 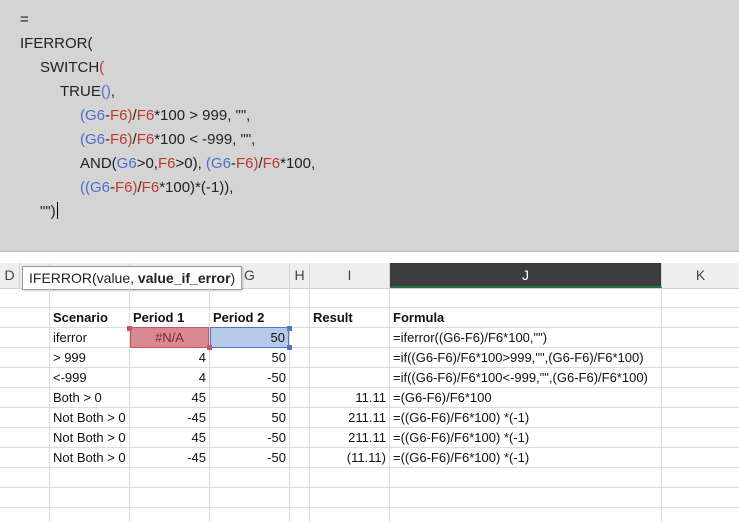 I want to click on formula-line: (G6-F6)/F6*100 > 999, "",, so click(x=165, y=116).